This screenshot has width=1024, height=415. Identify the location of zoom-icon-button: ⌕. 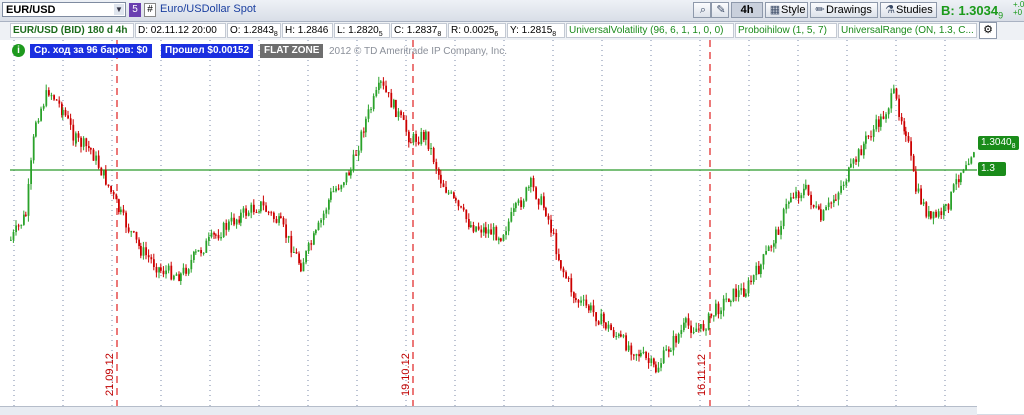
(702, 10).